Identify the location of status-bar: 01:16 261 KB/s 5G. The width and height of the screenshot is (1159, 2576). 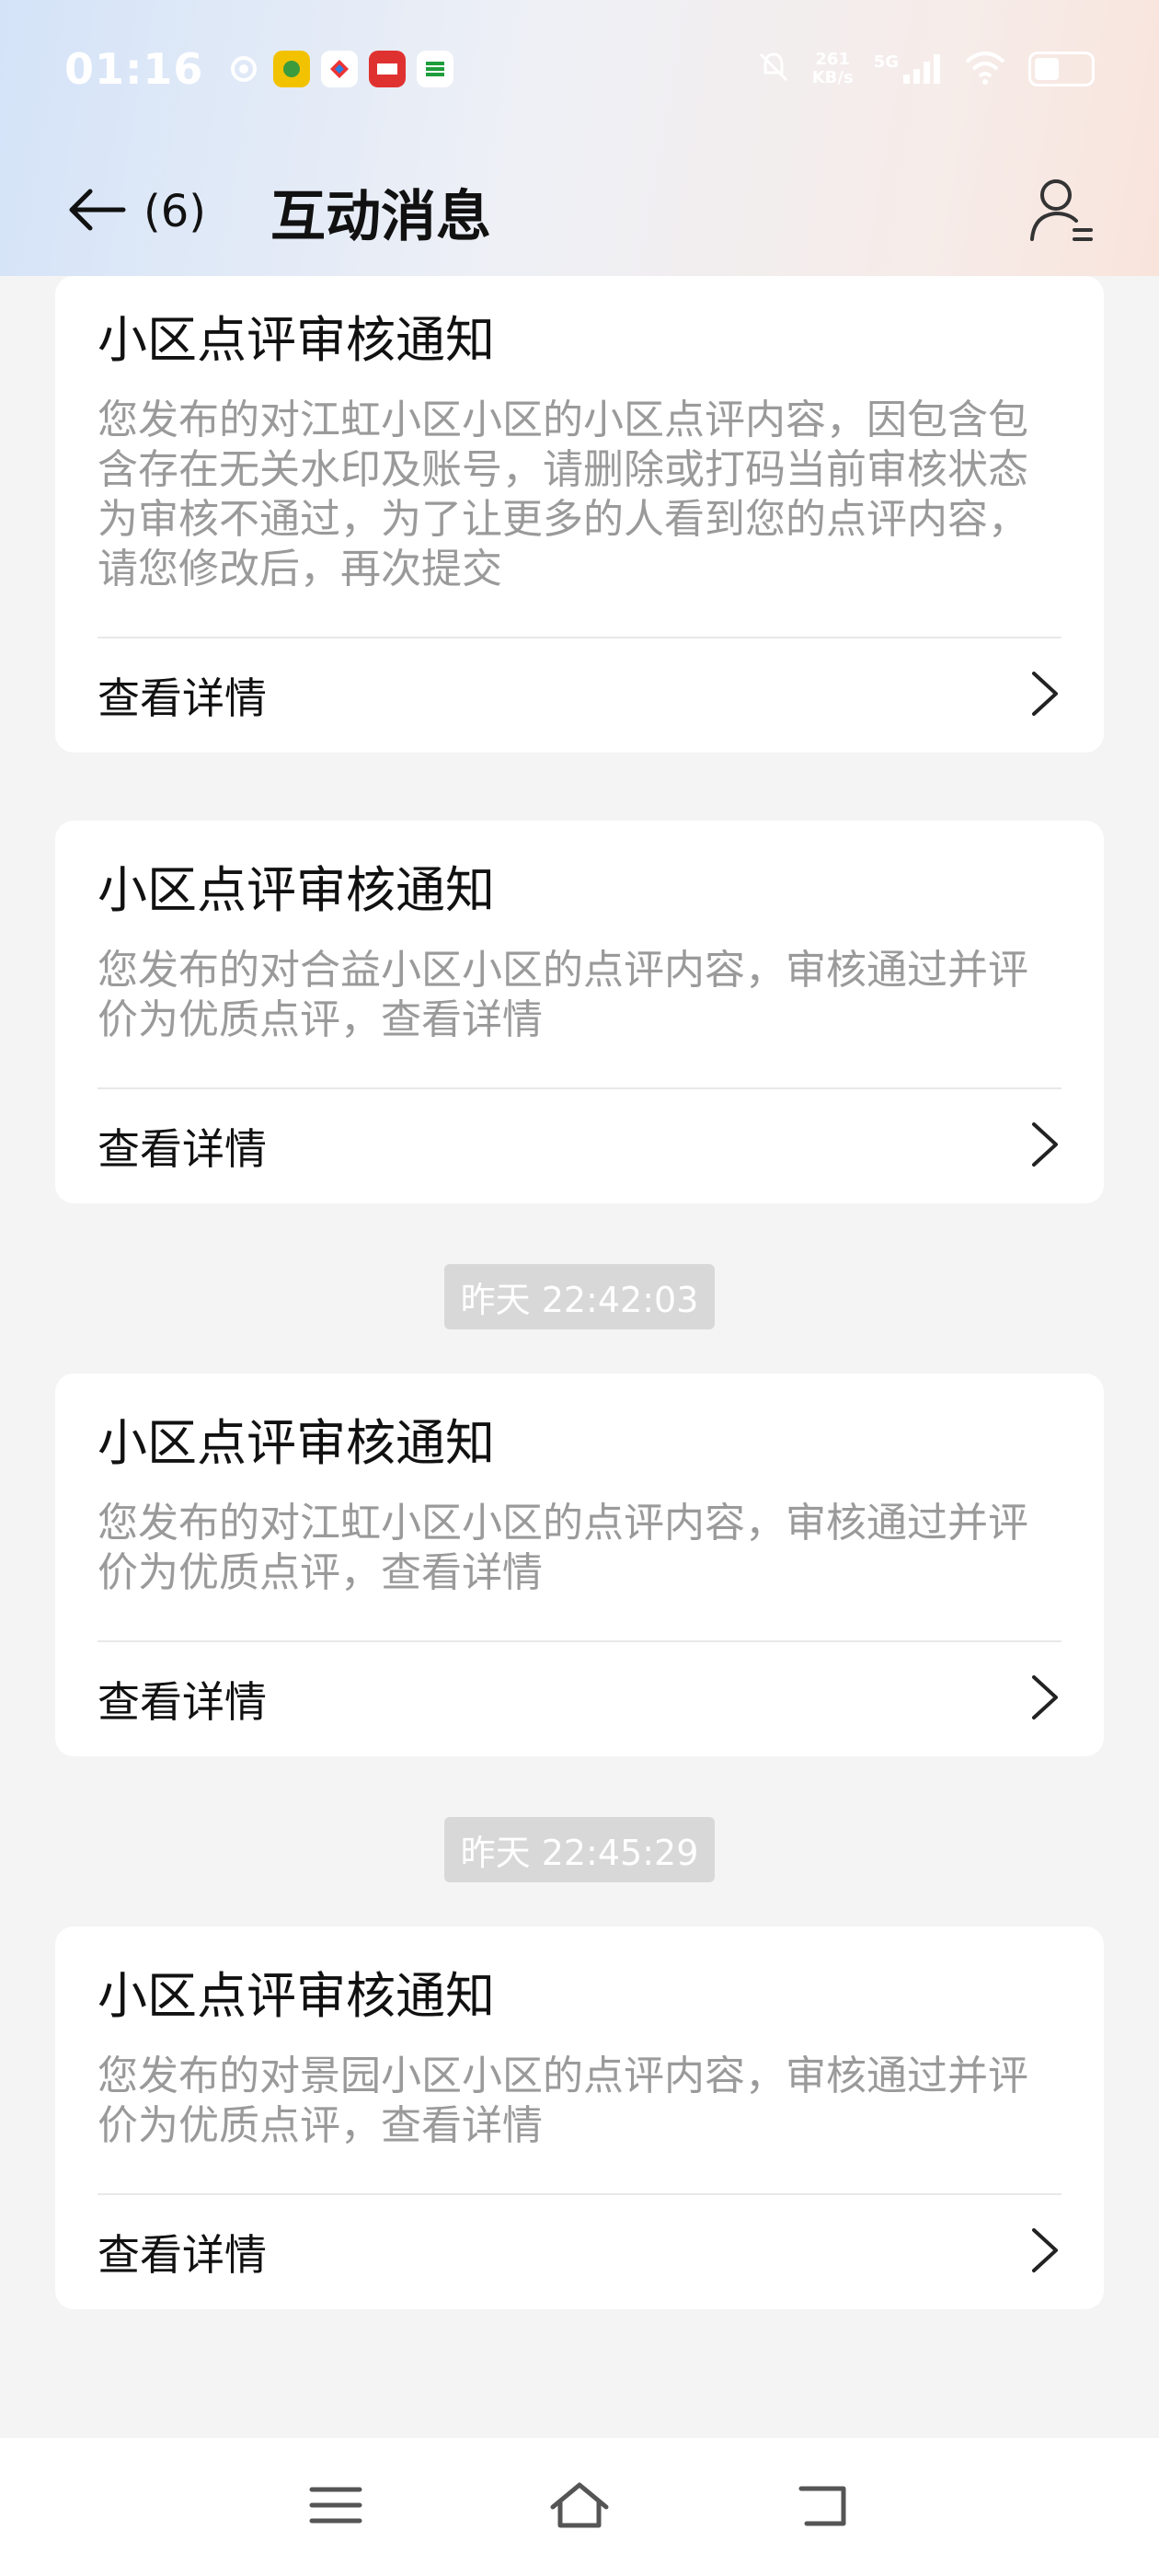
(579, 69).